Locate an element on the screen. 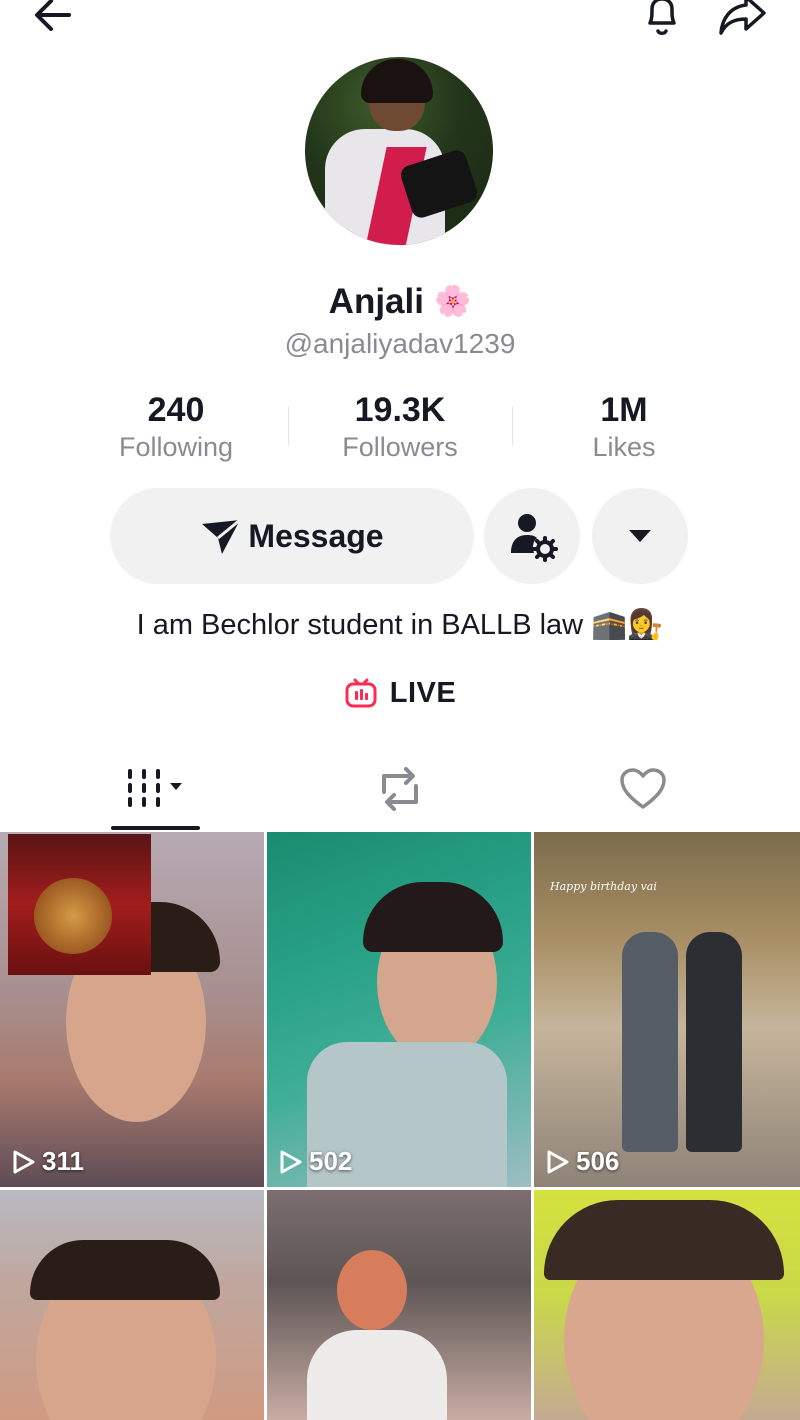 This screenshot has width=800, height=1420. profile-name-row: Anjali 🌸 is located at coordinates (400, 302).